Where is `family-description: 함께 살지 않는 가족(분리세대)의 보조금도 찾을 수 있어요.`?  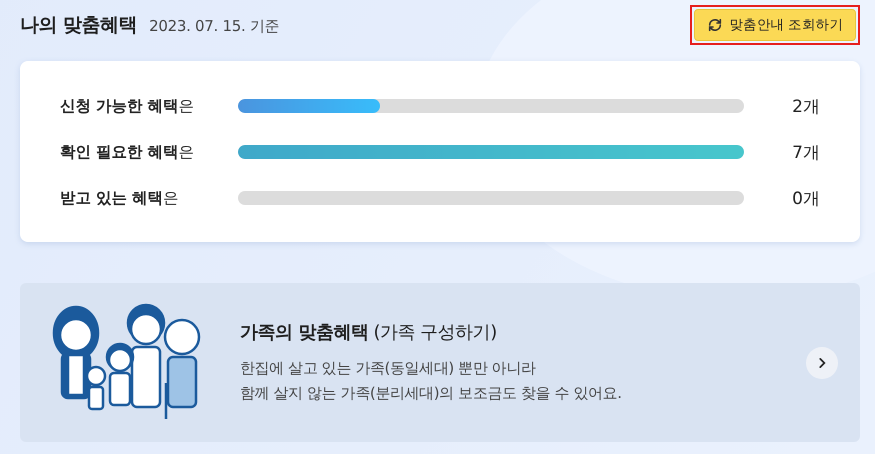 family-description: 함께 살지 않는 가족(분리세대)의 보조금도 찾을 수 있어요. is located at coordinates (431, 393).